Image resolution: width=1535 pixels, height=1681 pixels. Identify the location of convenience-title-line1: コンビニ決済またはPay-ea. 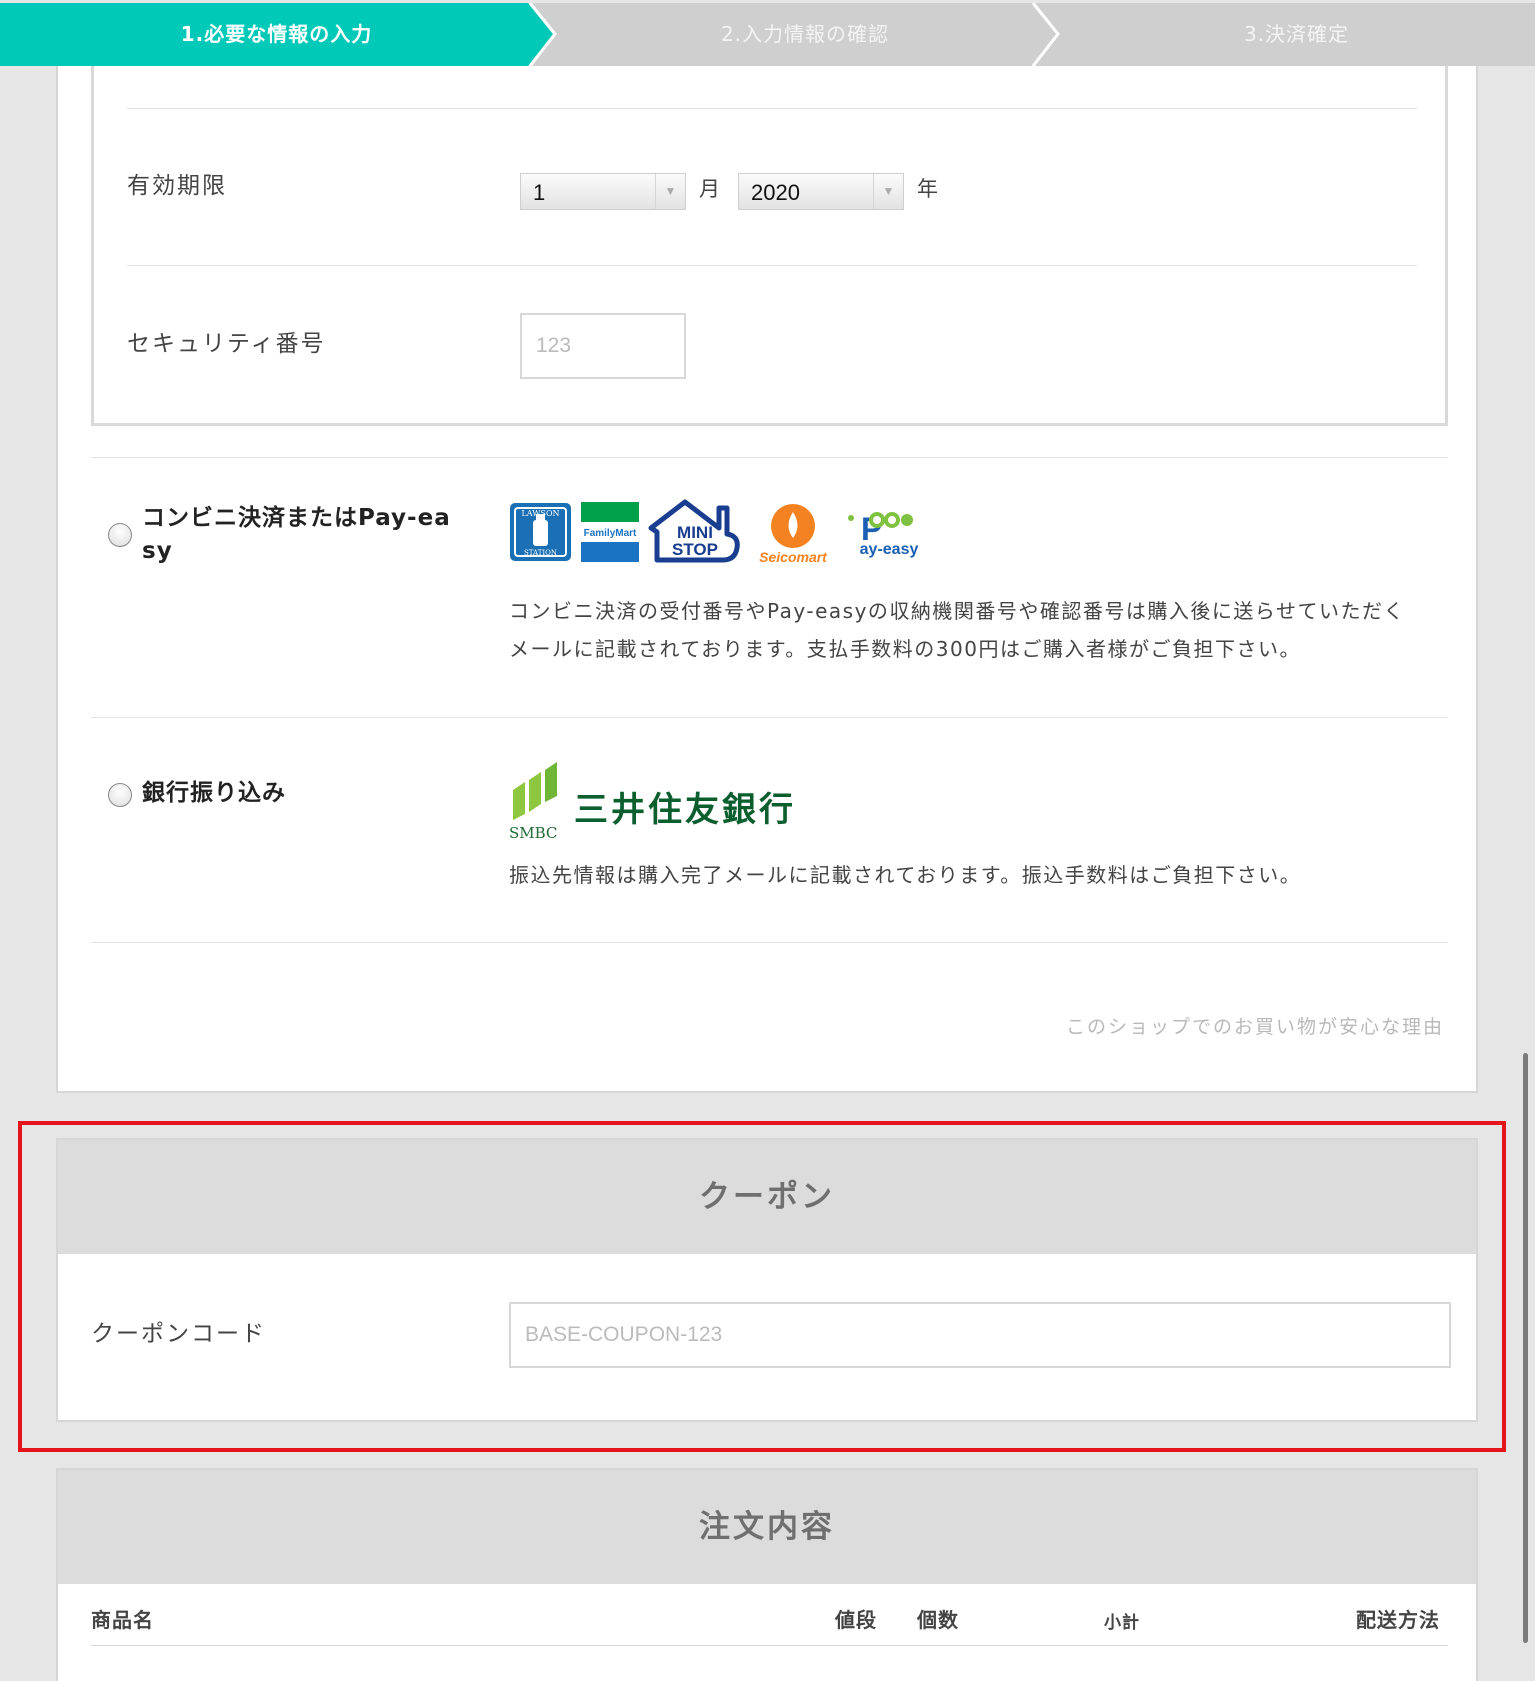
(296, 518).